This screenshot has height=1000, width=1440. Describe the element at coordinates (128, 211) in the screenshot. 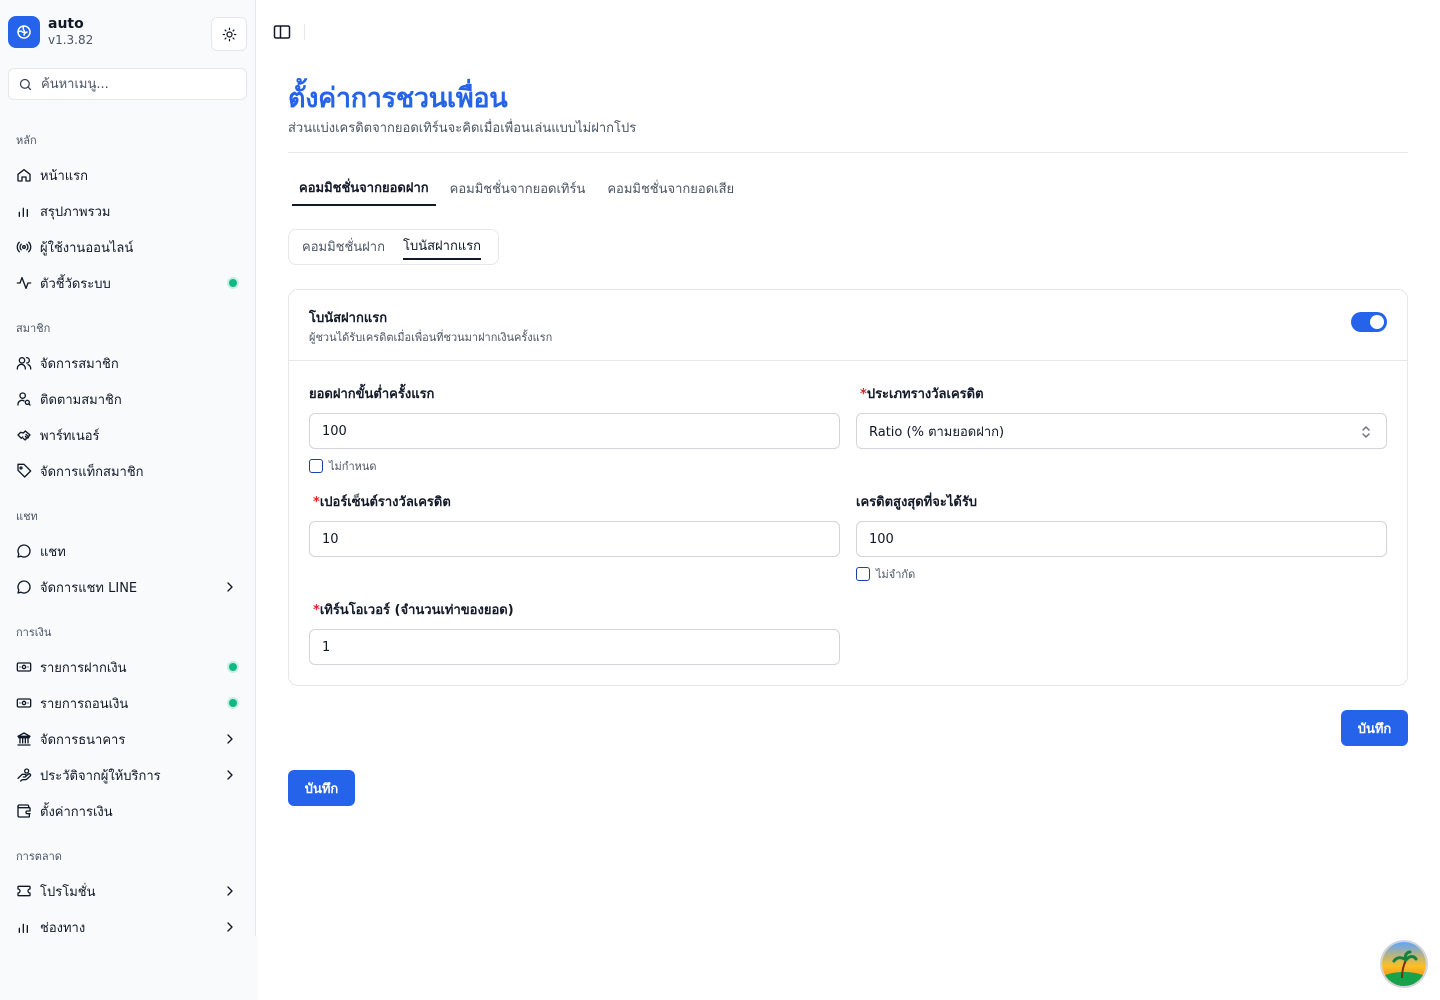

I see `sidebar-item: สรุปภาพรวม` at that location.